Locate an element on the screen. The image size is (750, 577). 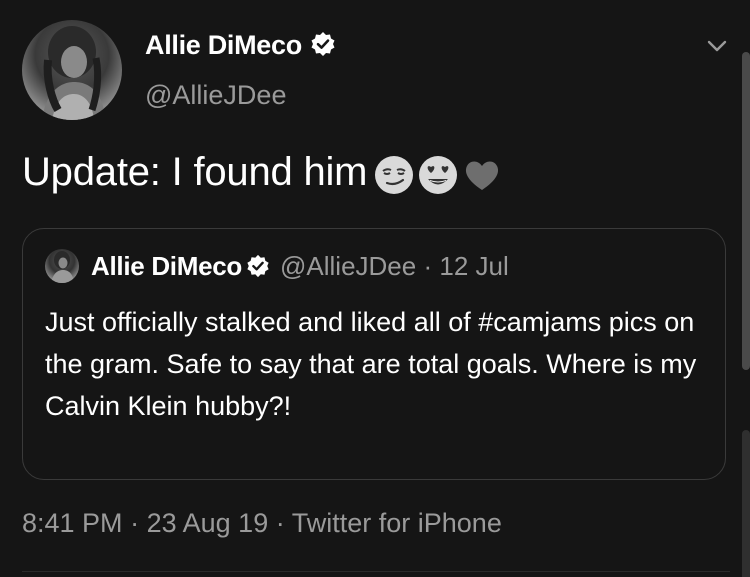
author-name-row: Allie DiMeco is located at coordinates (240, 47).